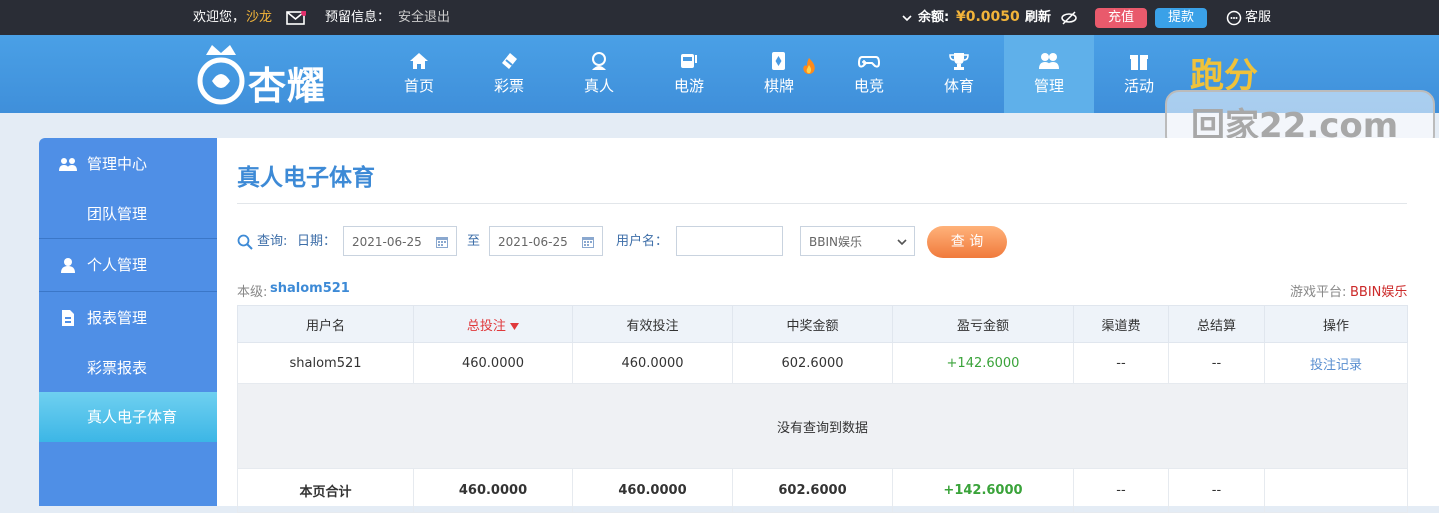 This screenshot has width=1439, height=513. Describe the element at coordinates (1121, 324) in the screenshot. I see `col-header-channel-fee: 渠道费` at that location.